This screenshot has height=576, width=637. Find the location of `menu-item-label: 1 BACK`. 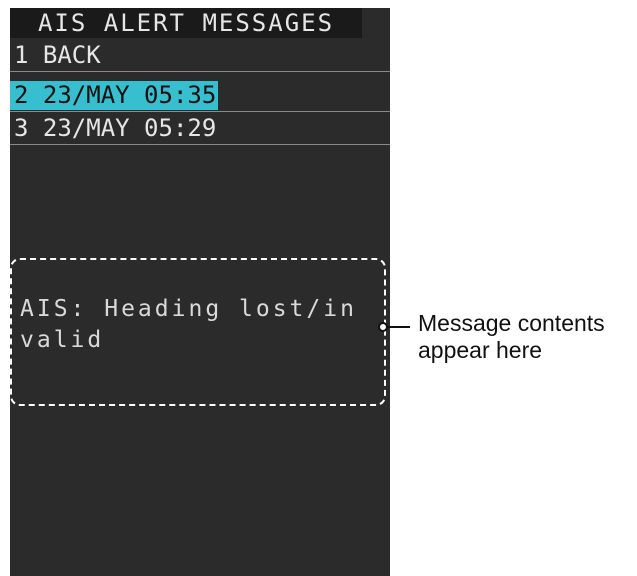

menu-item-label: 1 BACK is located at coordinates (57, 55).